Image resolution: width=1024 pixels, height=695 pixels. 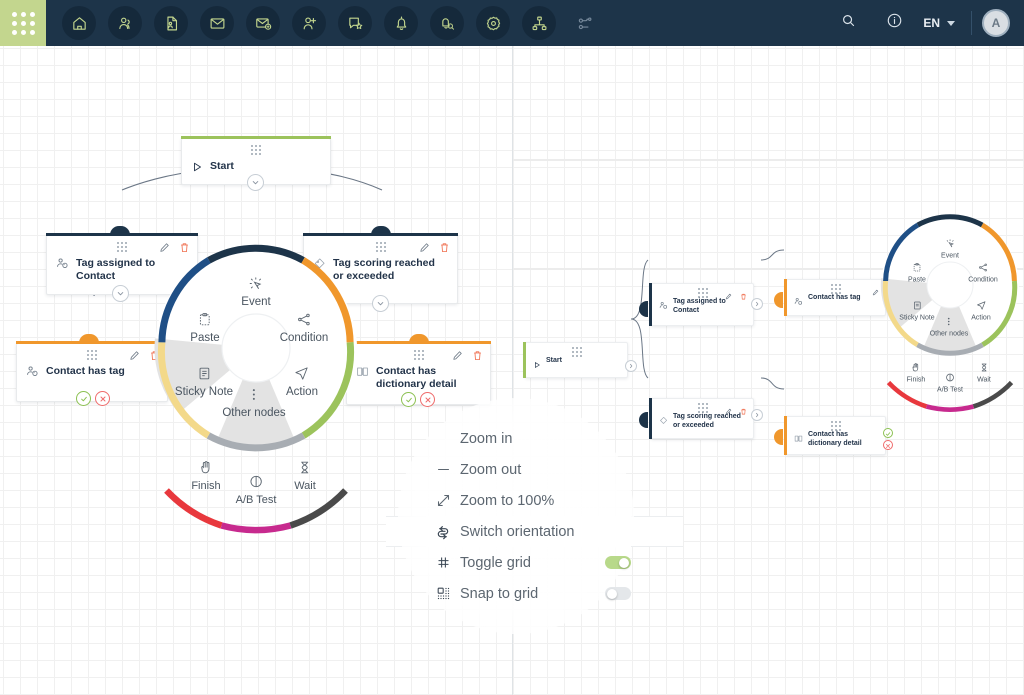 I want to click on menu-item-switch-orientation: Switch orientation, so click(x=534, y=531).